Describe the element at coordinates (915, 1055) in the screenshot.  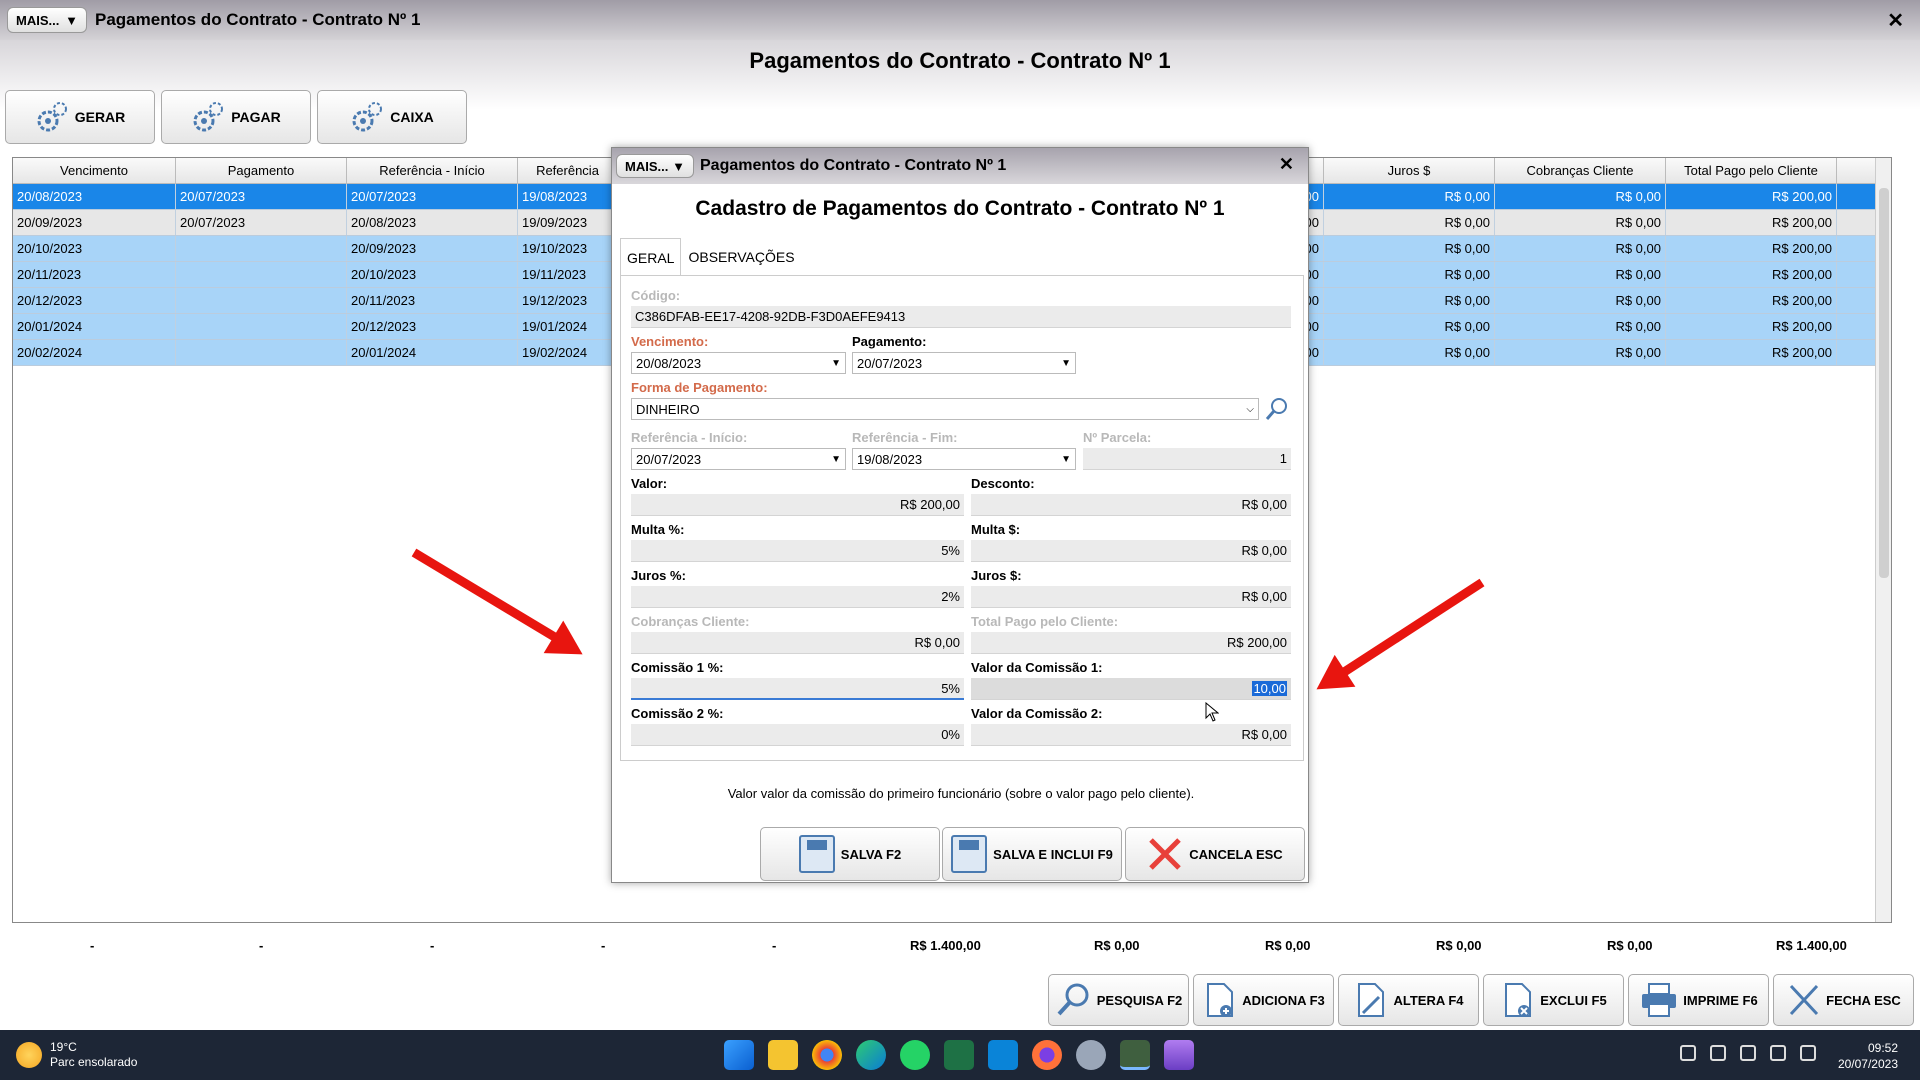
I see `whatsapp-icon` at that location.